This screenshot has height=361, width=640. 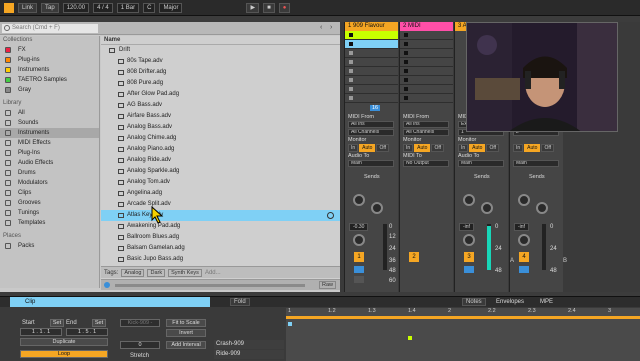 What do you see at coordinates (240, 302) in the screenshot?
I see `fold-button: Fold` at bounding box center [240, 302].